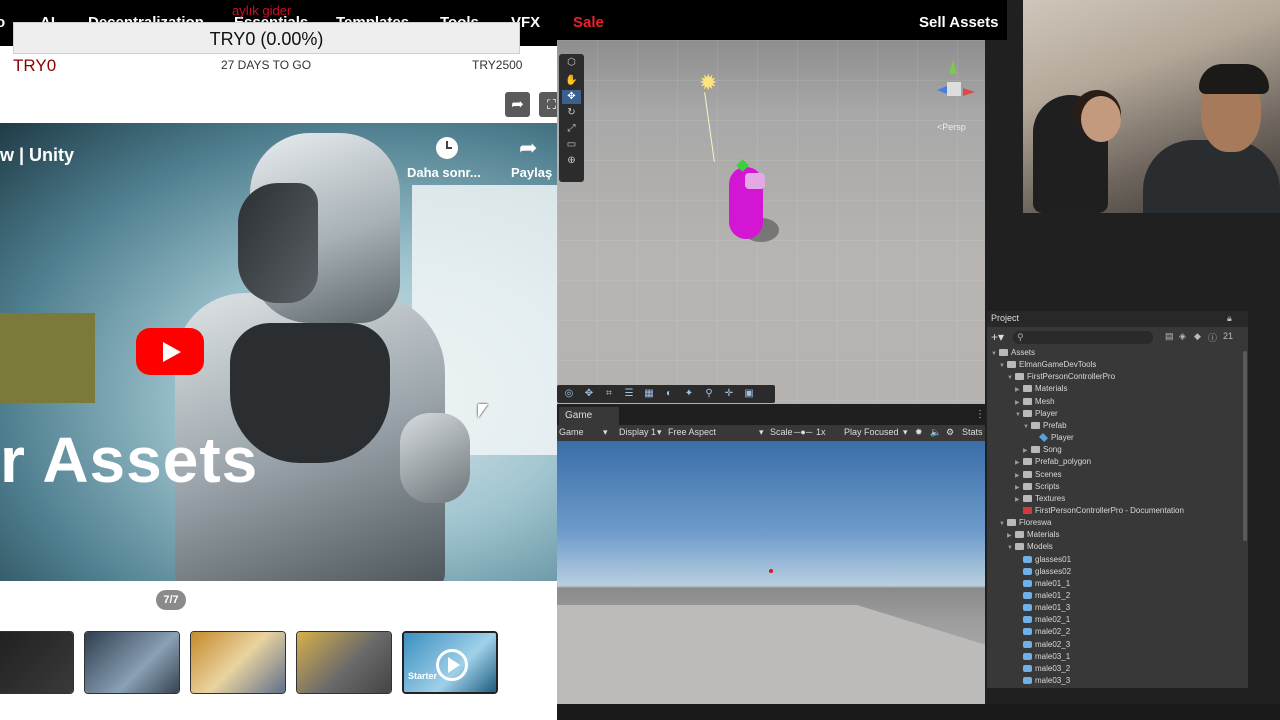 Image resolution: width=1280 pixels, height=720 pixels. I want to click on project-tree-item: ▼ Player, so click(1036, 414).